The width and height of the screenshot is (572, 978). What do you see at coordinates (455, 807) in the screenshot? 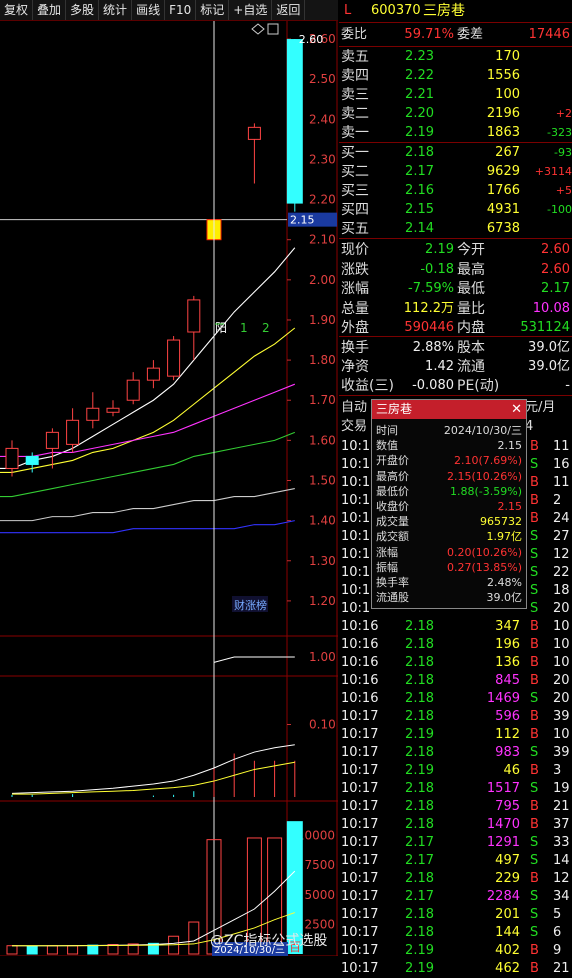
I see `tick-row: 10:17 2.18 795 B 21` at bounding box center [455, 807].